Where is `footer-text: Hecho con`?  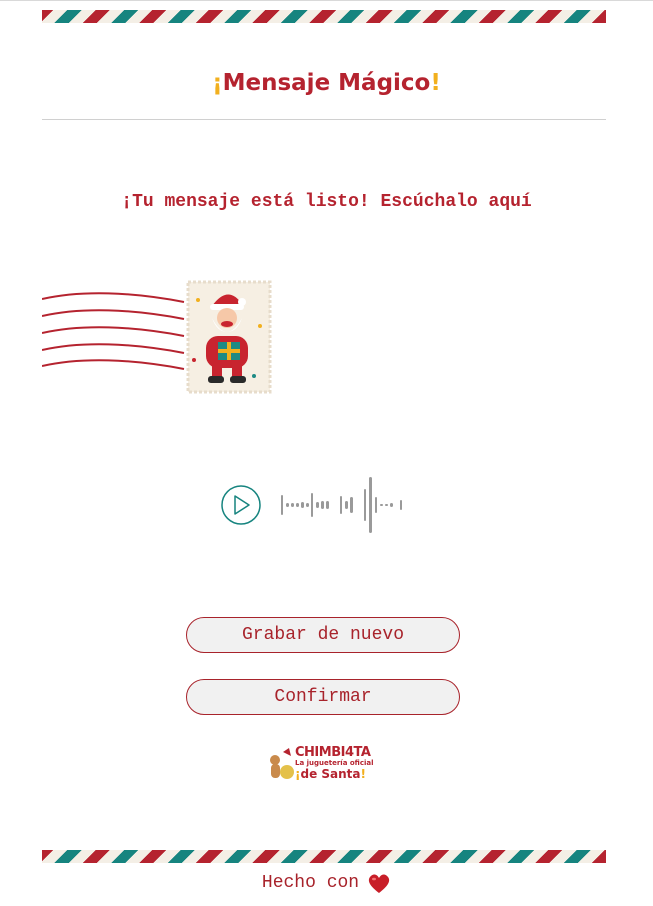
footer-text: Hecho con is located at coordinates (310, 883).